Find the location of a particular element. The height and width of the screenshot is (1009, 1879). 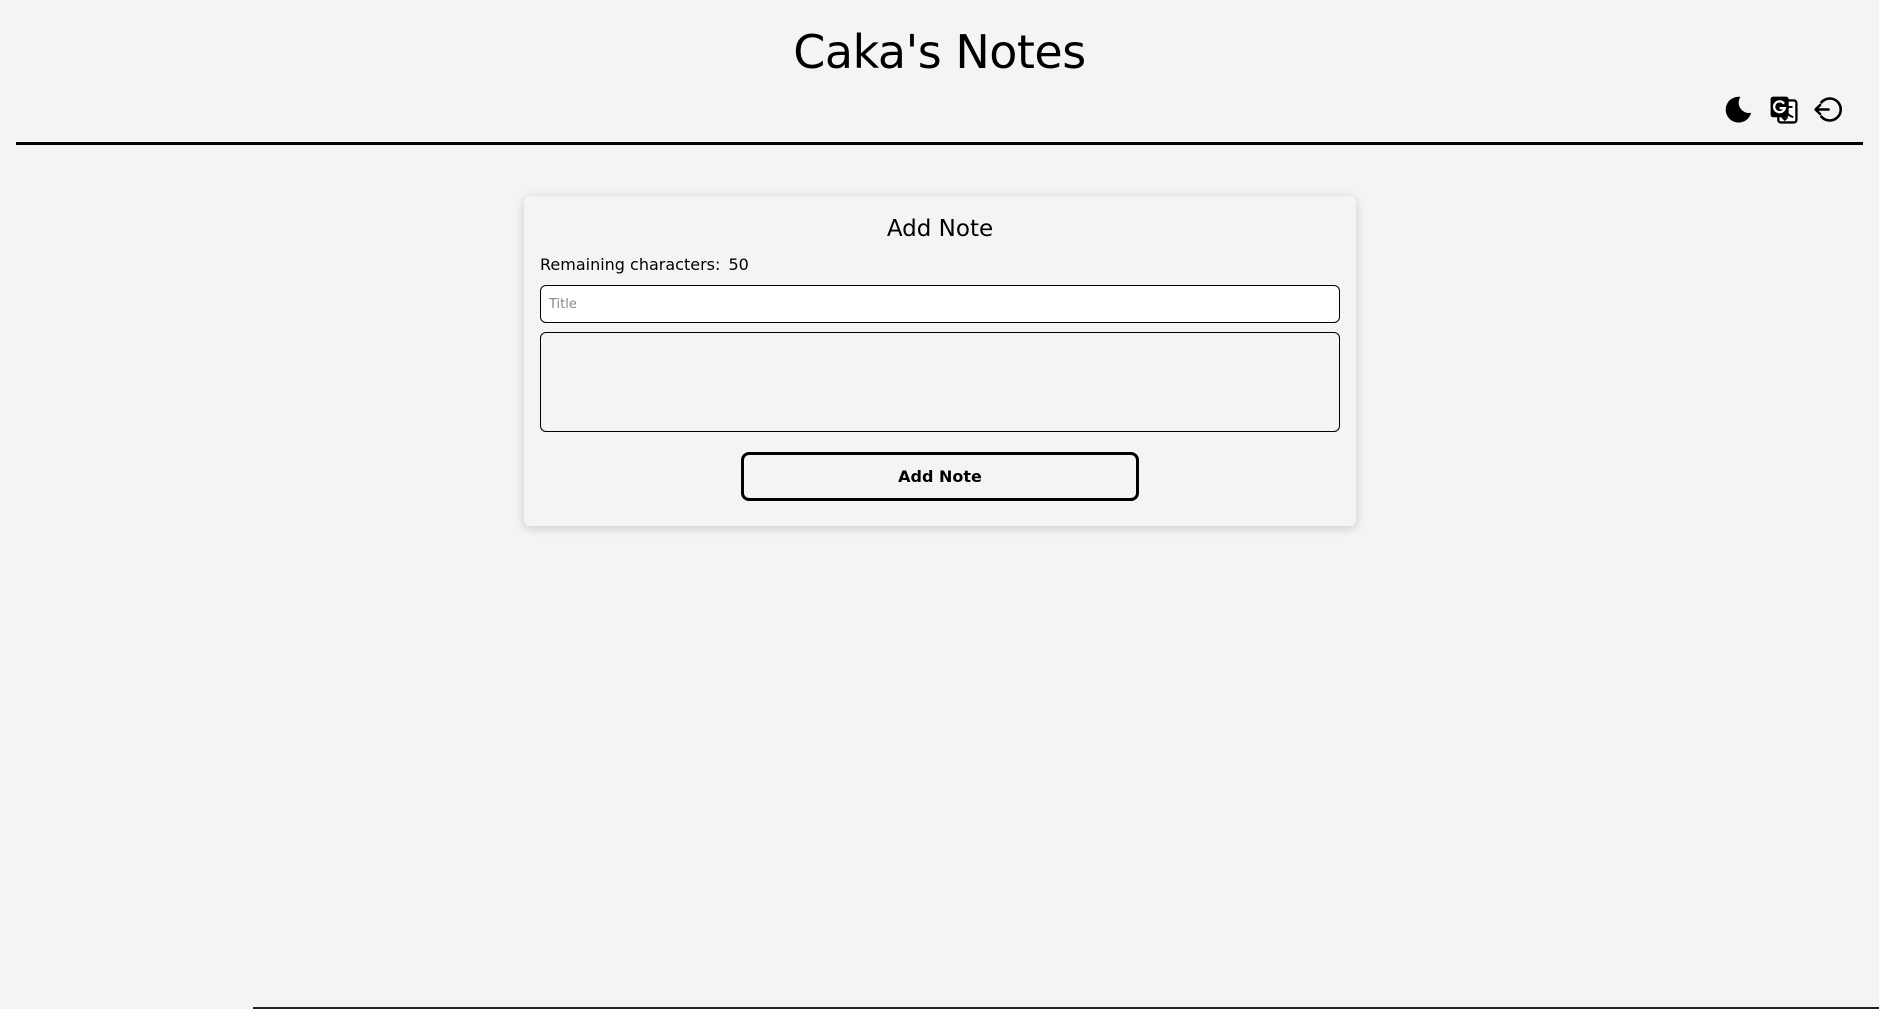

logout-button is located at coordinates (1828, 109).